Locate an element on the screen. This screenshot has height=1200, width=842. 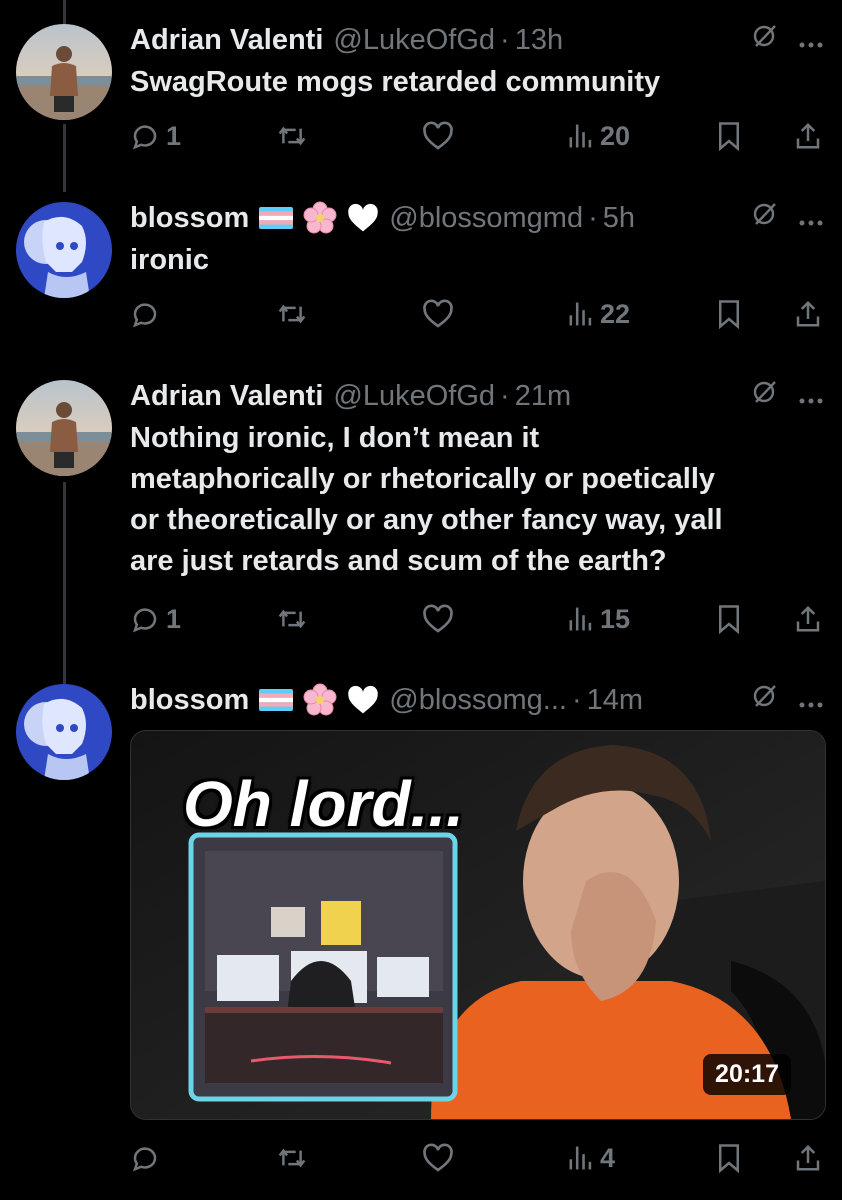
timestamp: 14m is located at coordinates (615, 700).